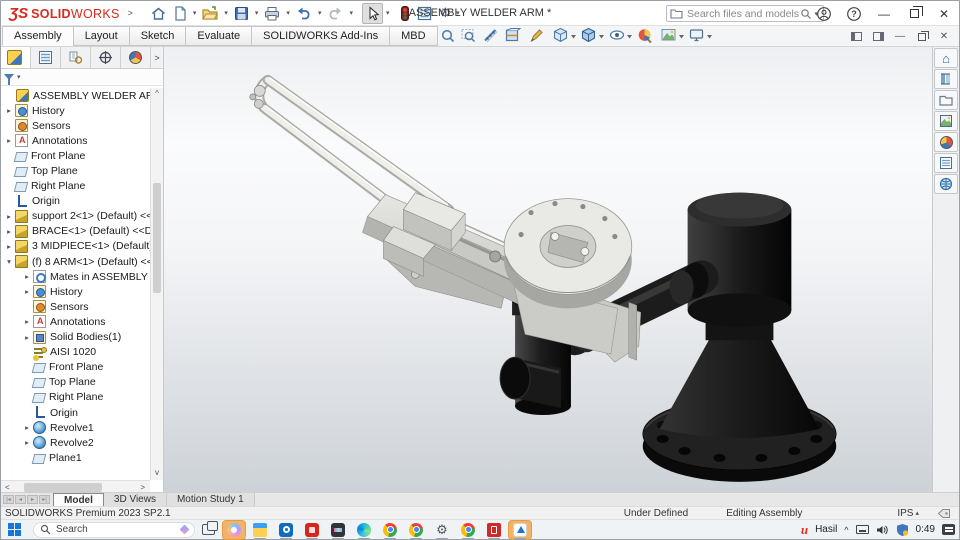  What do you see at coordinates (75, 397) in the screenshot?
I see `tree-item-right-plane-sub: Right Plane` at bounding box center [75, 397].